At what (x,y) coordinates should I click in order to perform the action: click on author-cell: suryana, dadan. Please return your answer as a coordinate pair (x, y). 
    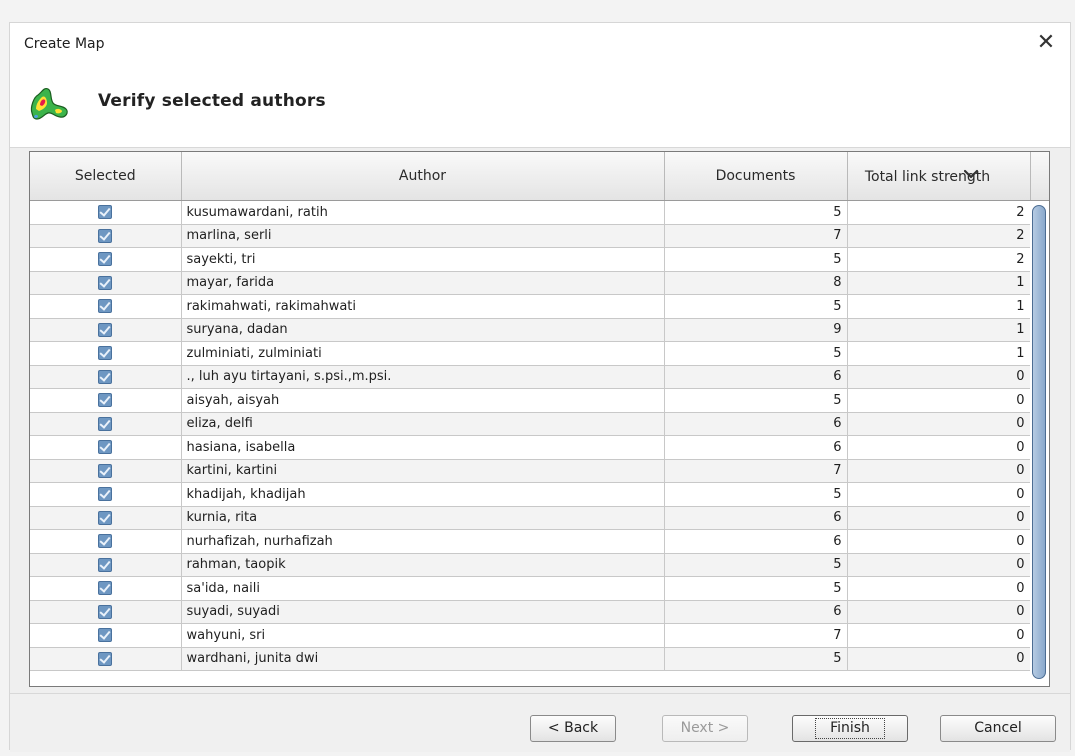
    Looking at the image, I should click on (423, 330).